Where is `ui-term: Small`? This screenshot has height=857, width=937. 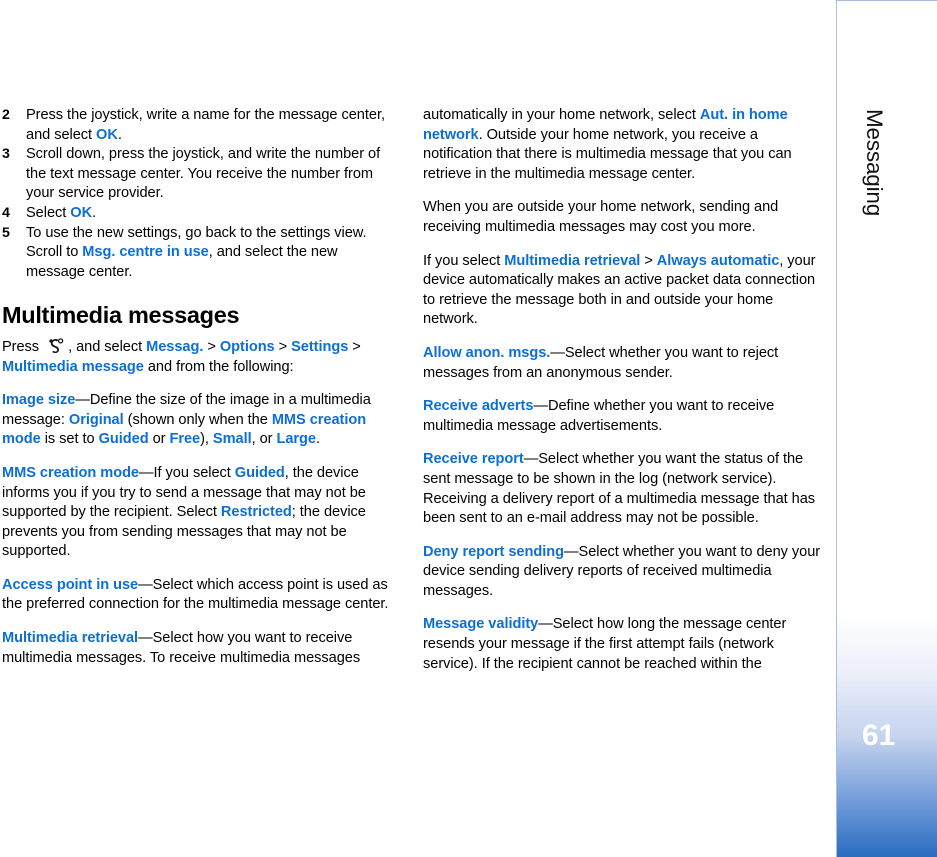
ui-term: Small is located at coordinates (232, 439).